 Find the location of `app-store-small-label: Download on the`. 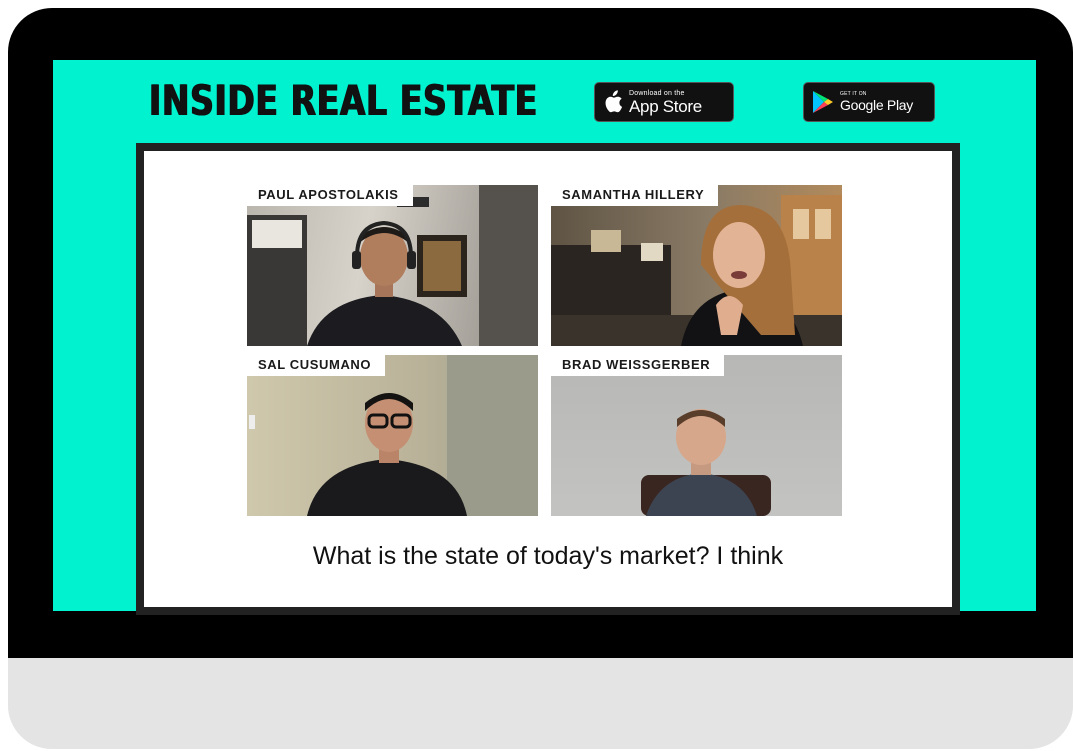

app-store-small-label: Download on the is located at coordinates (657, 93).